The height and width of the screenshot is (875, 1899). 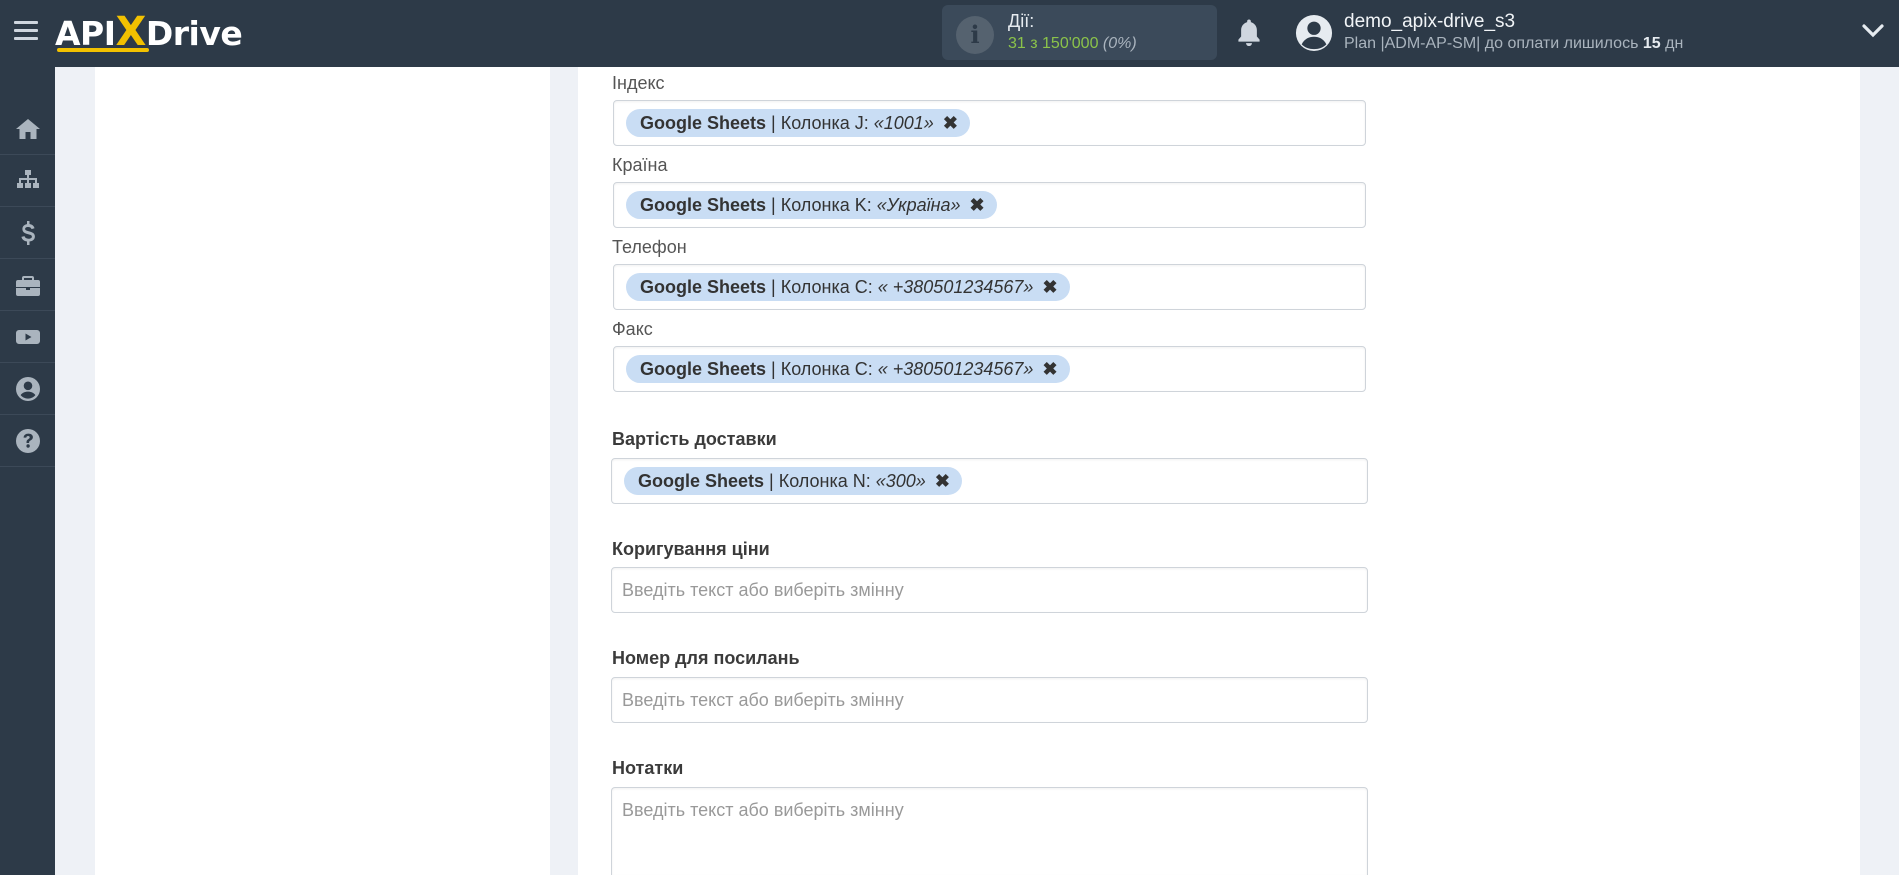 What do you see at coordinates (1119, 43) in the screenshot?
I see `actions-percent: (0%)` at bounding box center [1119, 43].